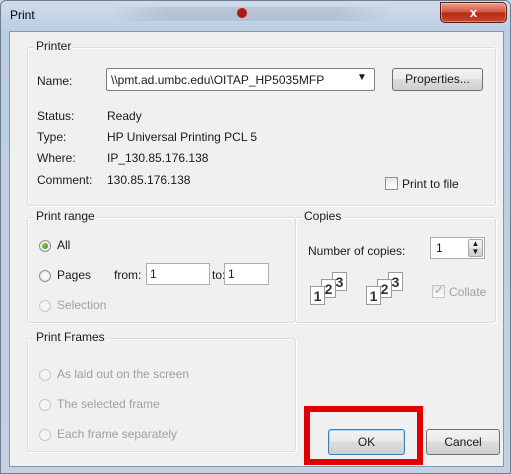  What do you see at coordinates (363, 435) in the screenshot?
I see `ok-highlight-box` at bounding box center [363, 435].